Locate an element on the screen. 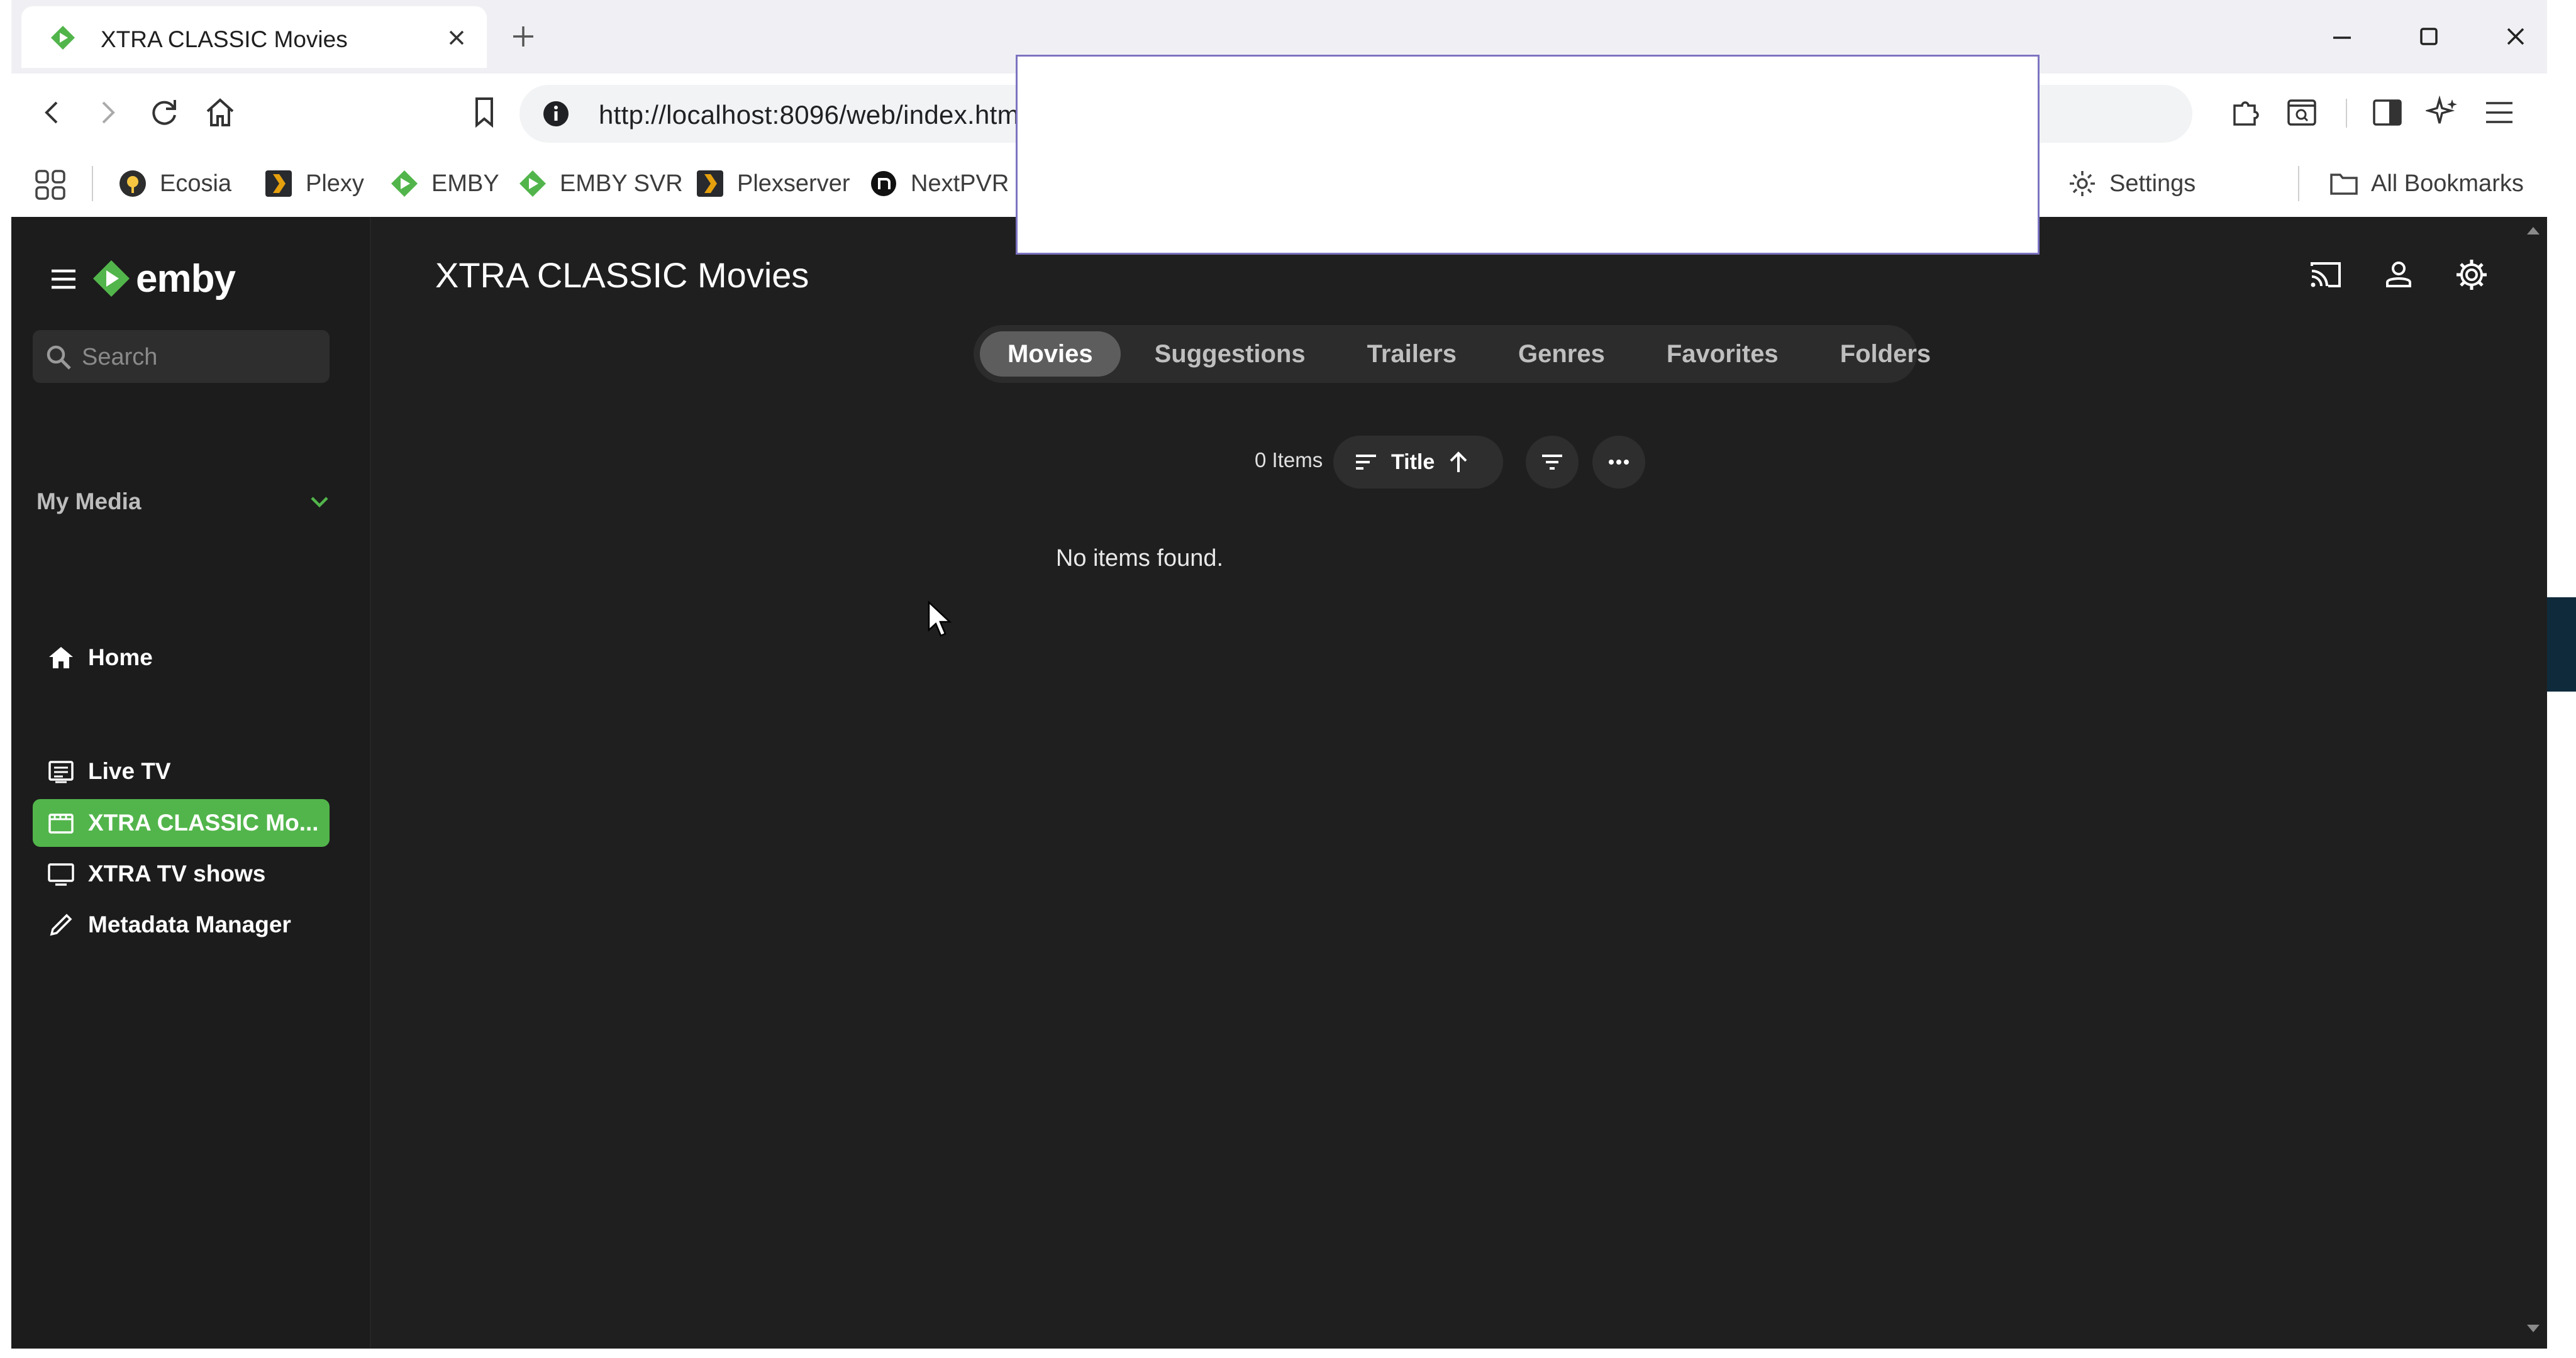  sidebar-item-label: Live TV is located at coordinates (129, 771).